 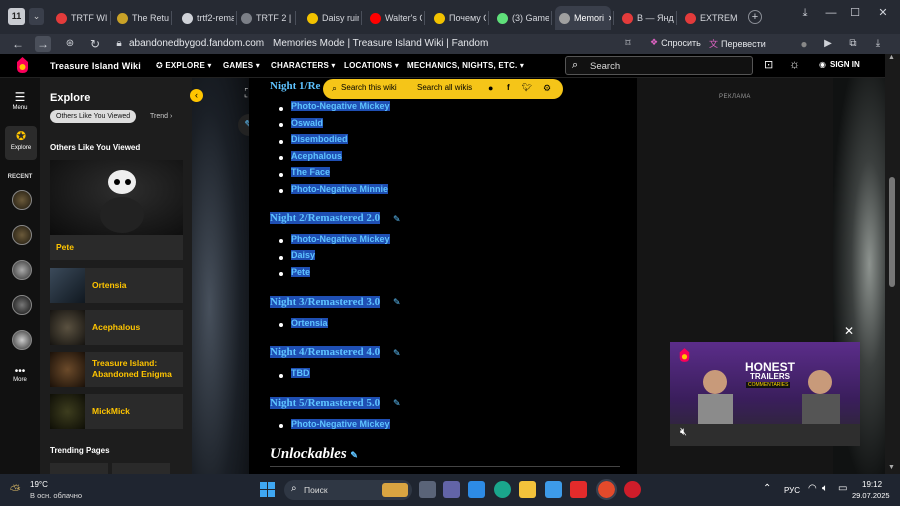 What do you see at coordinates (348, 490) in the screenshot?
I see `taskbar-search-input: ⌕ Поиск` at bounding box center [348, 490].